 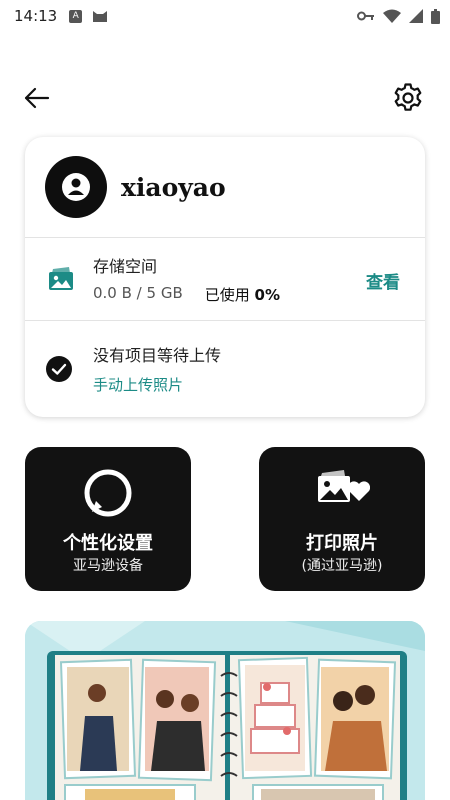 I want to click on upload-row: 没有项目等待上传 手动上传照片, so click(x=225, y=368).